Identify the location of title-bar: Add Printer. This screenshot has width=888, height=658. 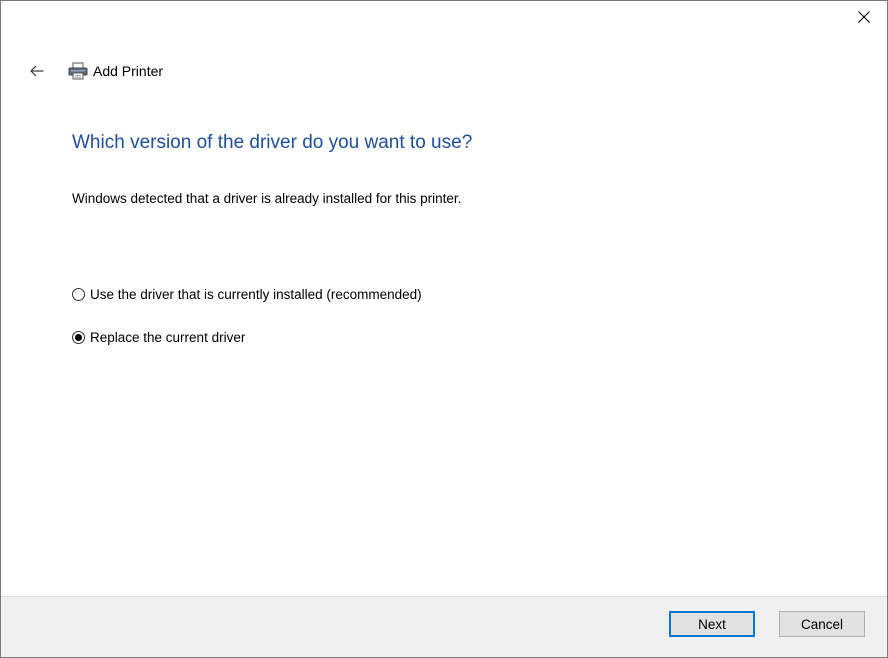
(94, 71).